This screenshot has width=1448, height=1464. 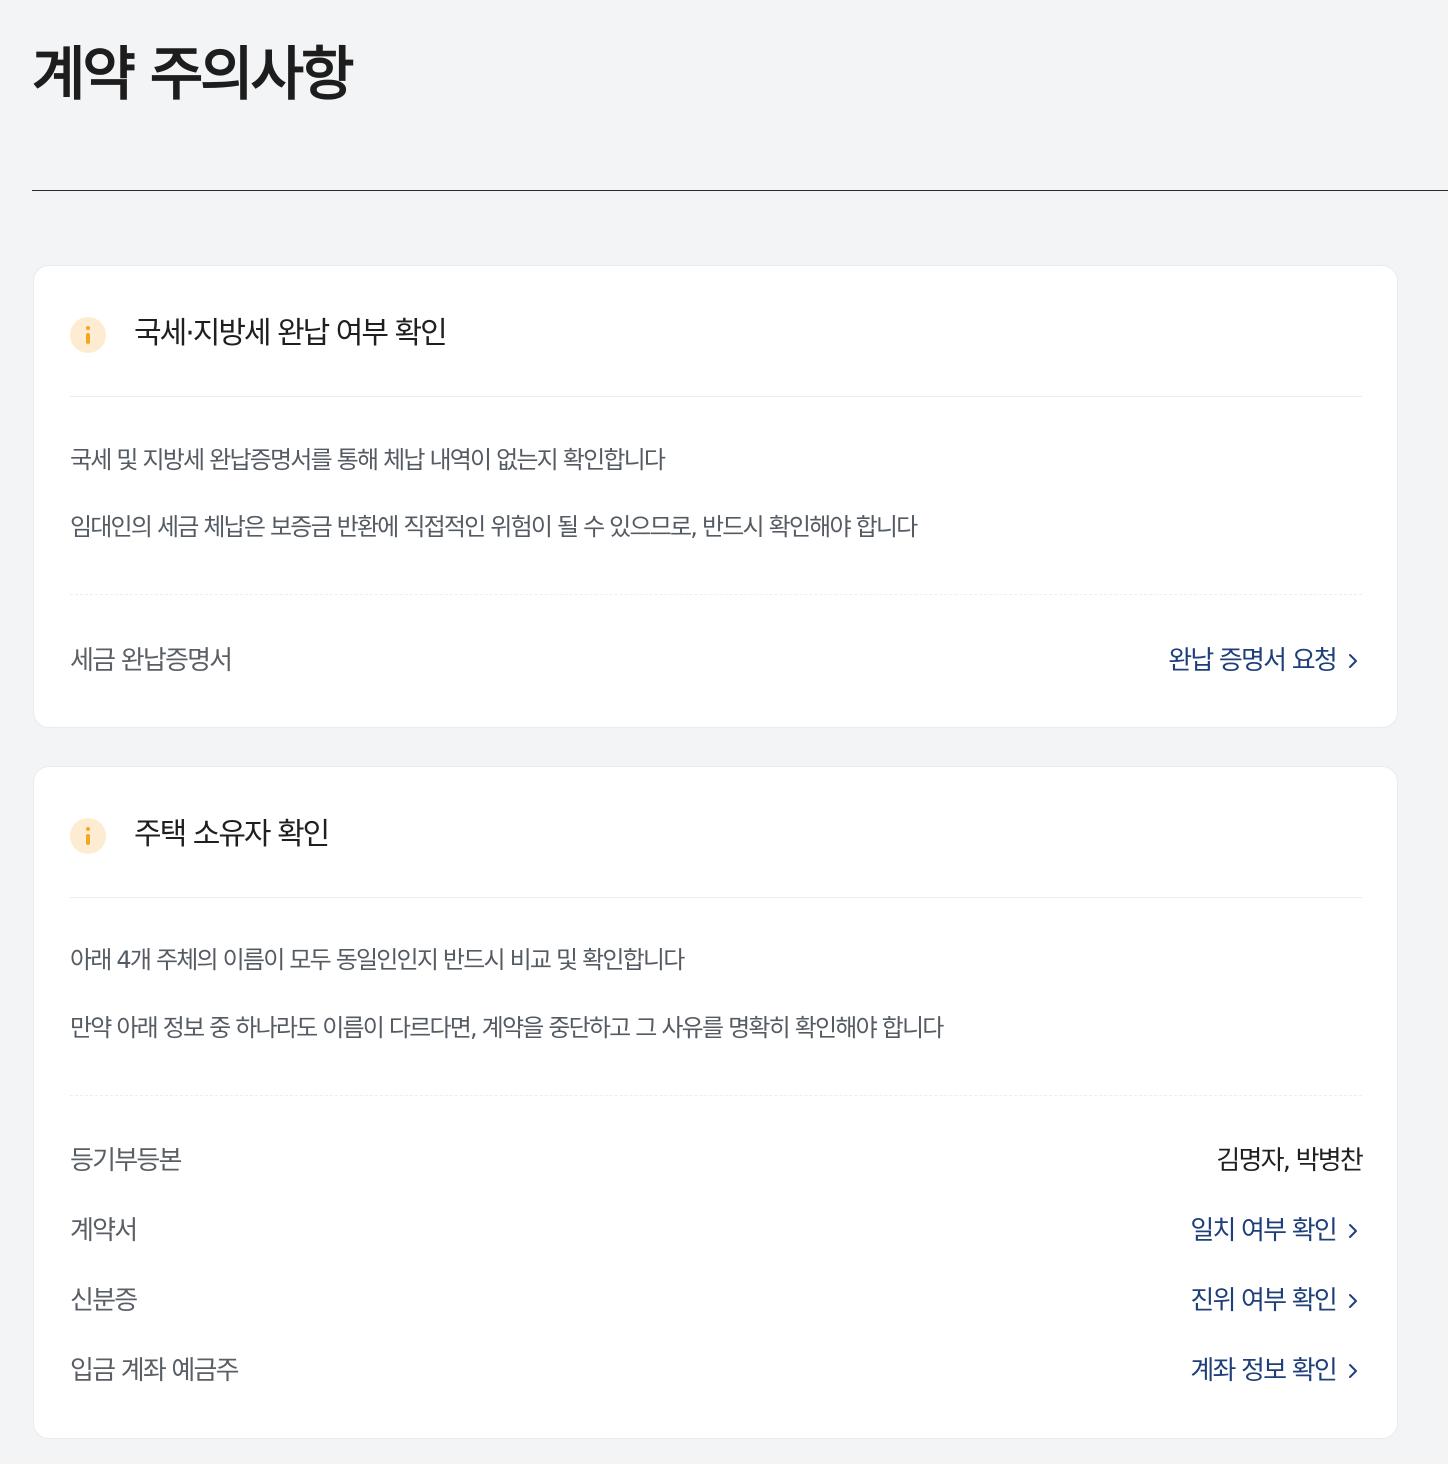 I want to click on list-item-registry: 등기부등본 김명자, 박병찬, so click(x=717, y=1161).